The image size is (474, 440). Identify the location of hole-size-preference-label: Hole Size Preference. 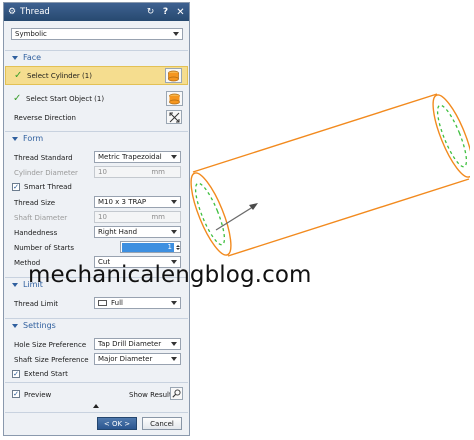
(50, 345).